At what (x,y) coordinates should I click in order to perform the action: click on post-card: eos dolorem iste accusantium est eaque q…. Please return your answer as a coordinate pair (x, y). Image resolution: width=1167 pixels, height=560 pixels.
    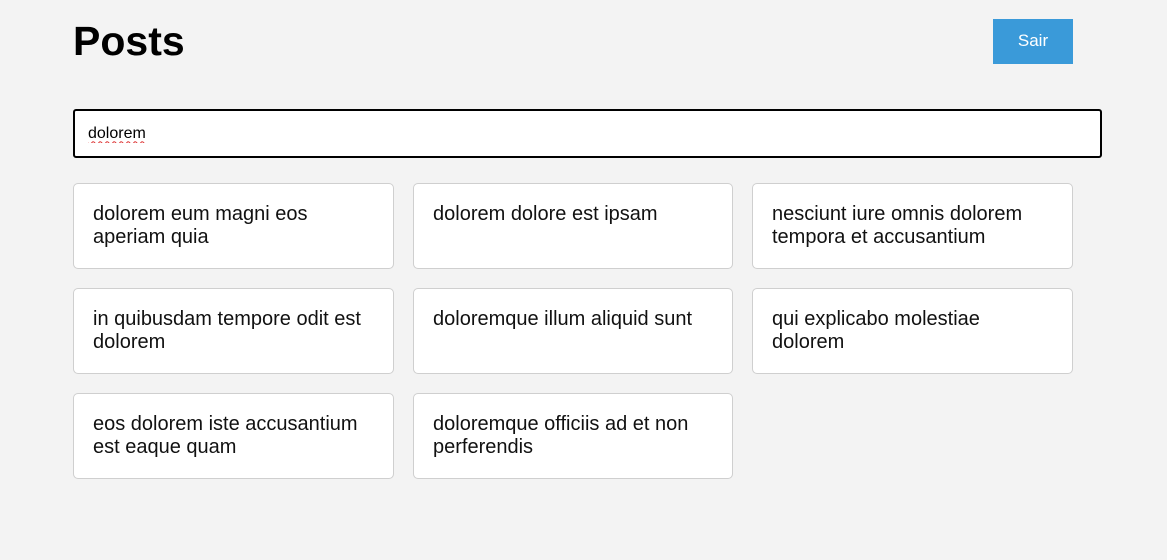
    Looking at the image, I should click on (233, 436).